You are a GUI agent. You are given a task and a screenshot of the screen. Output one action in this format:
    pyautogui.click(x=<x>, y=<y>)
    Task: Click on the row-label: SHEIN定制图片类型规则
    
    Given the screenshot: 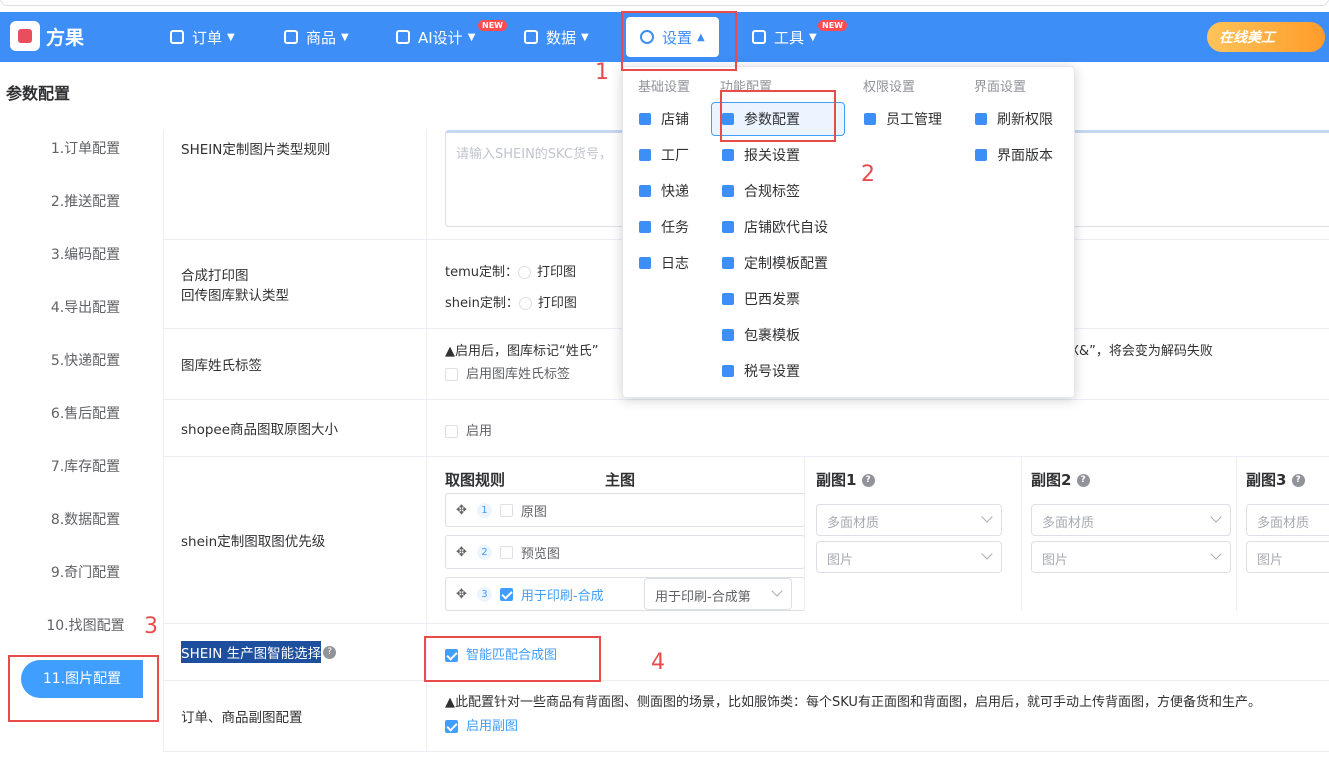 What is the action you would take?
    pyautogui.click(x=295, y=184)
    